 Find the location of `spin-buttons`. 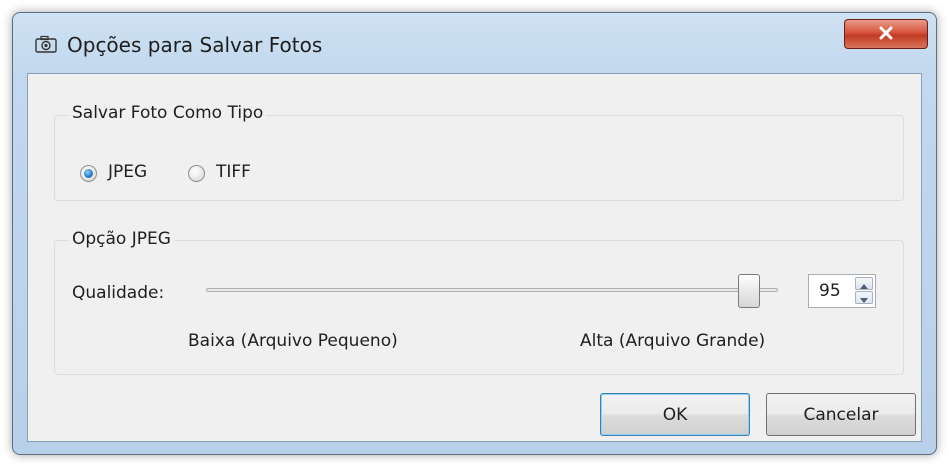

spin-buttons is located at coordinates (864, 291).